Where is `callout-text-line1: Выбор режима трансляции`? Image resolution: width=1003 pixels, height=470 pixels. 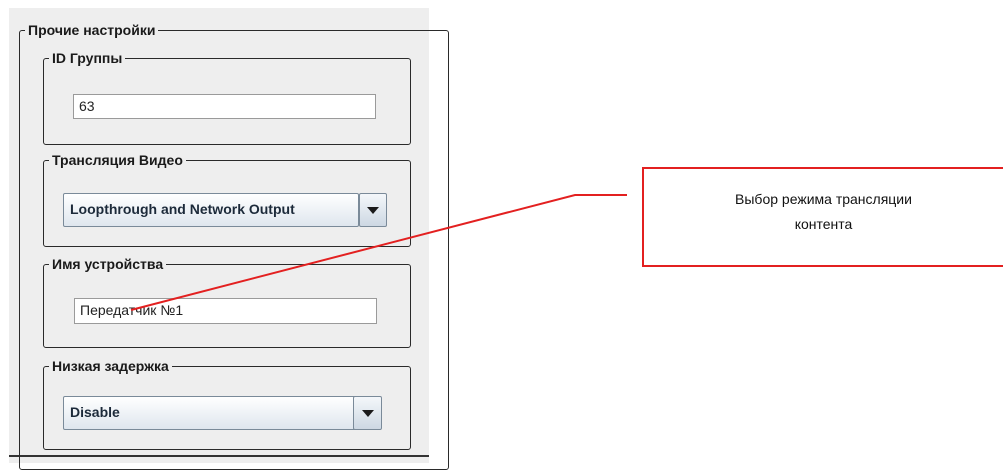 callout-text-line1: Выбор режима трансляции is located at coordinates (823, 199).